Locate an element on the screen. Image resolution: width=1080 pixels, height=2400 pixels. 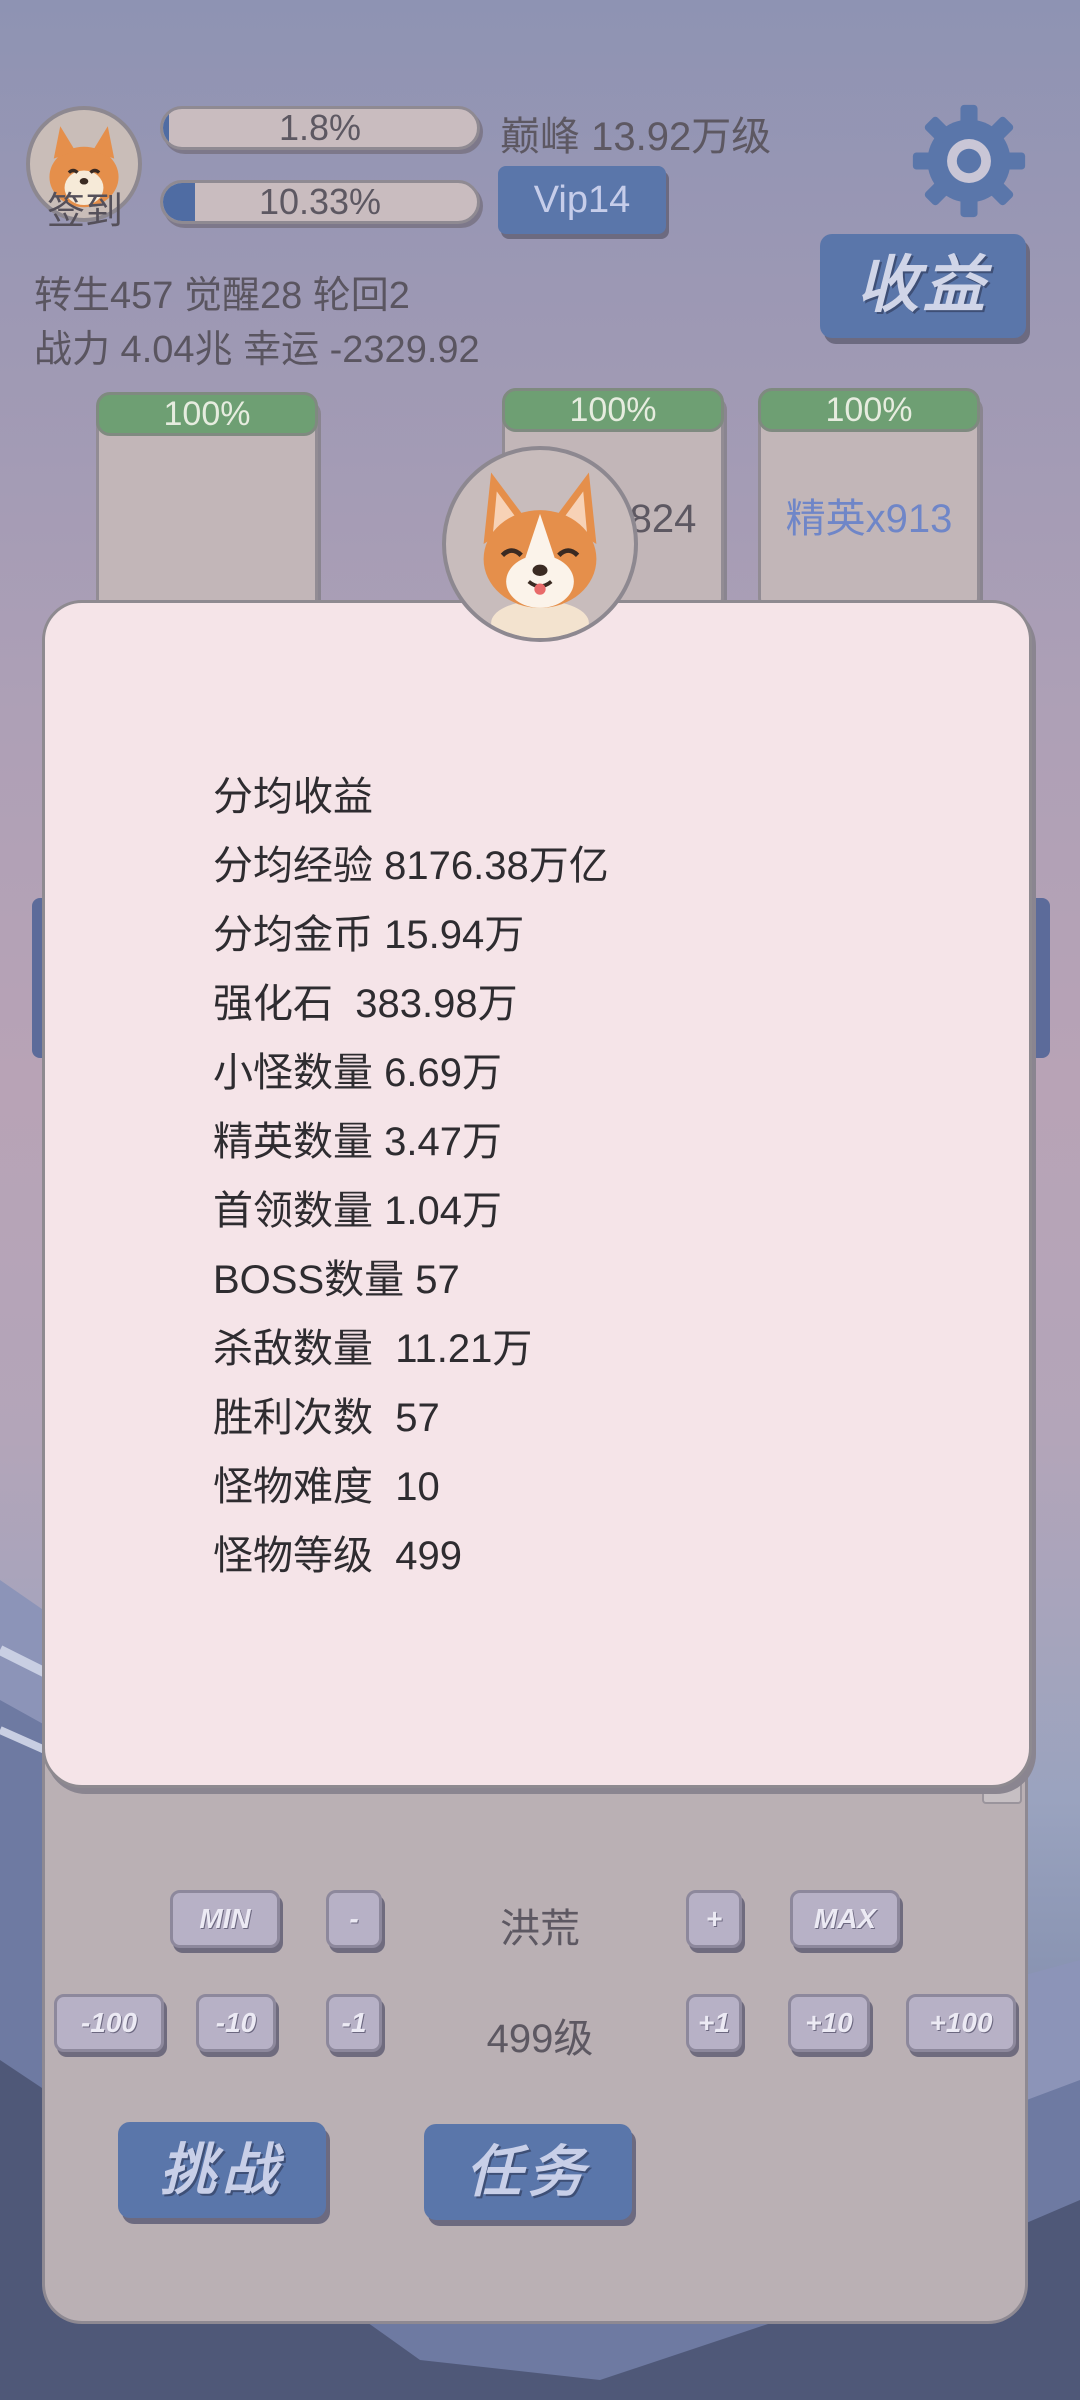
settings-gear-icon is located at coordinates (969, 161).